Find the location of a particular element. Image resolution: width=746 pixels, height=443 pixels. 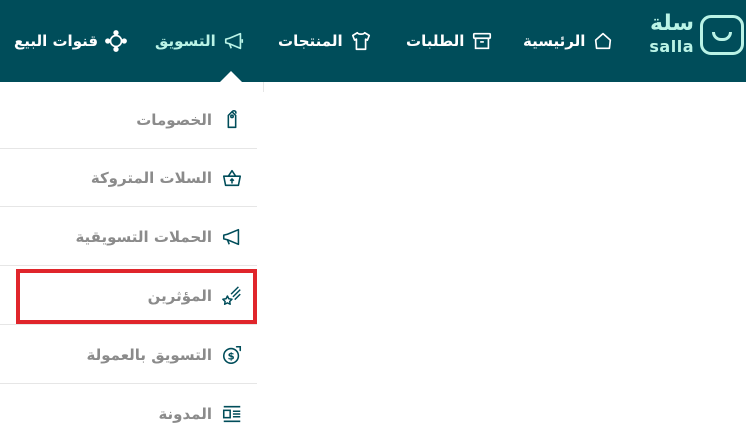

blog-icon is located at coordinates (232, 414).